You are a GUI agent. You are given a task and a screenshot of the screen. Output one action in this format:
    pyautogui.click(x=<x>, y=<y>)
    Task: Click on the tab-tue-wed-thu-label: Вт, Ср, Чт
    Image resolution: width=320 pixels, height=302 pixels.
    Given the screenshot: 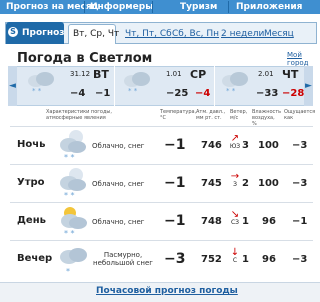 What is the action you would take?
    pyautogui.click(x=96, y=34)
    